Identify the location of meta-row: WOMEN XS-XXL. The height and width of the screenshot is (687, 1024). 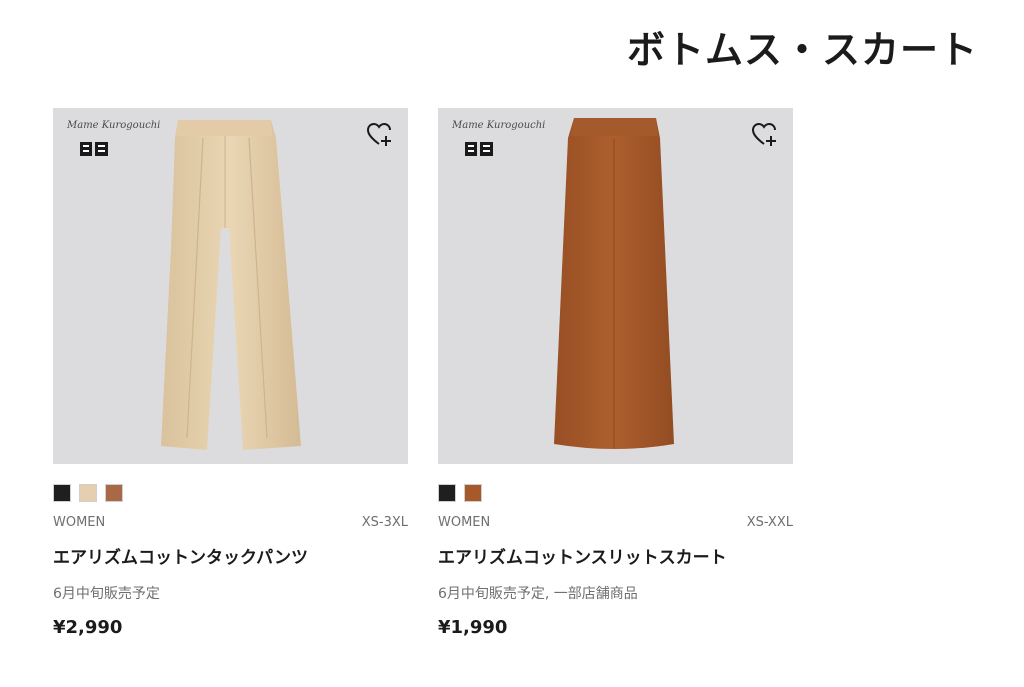
(615, 523).